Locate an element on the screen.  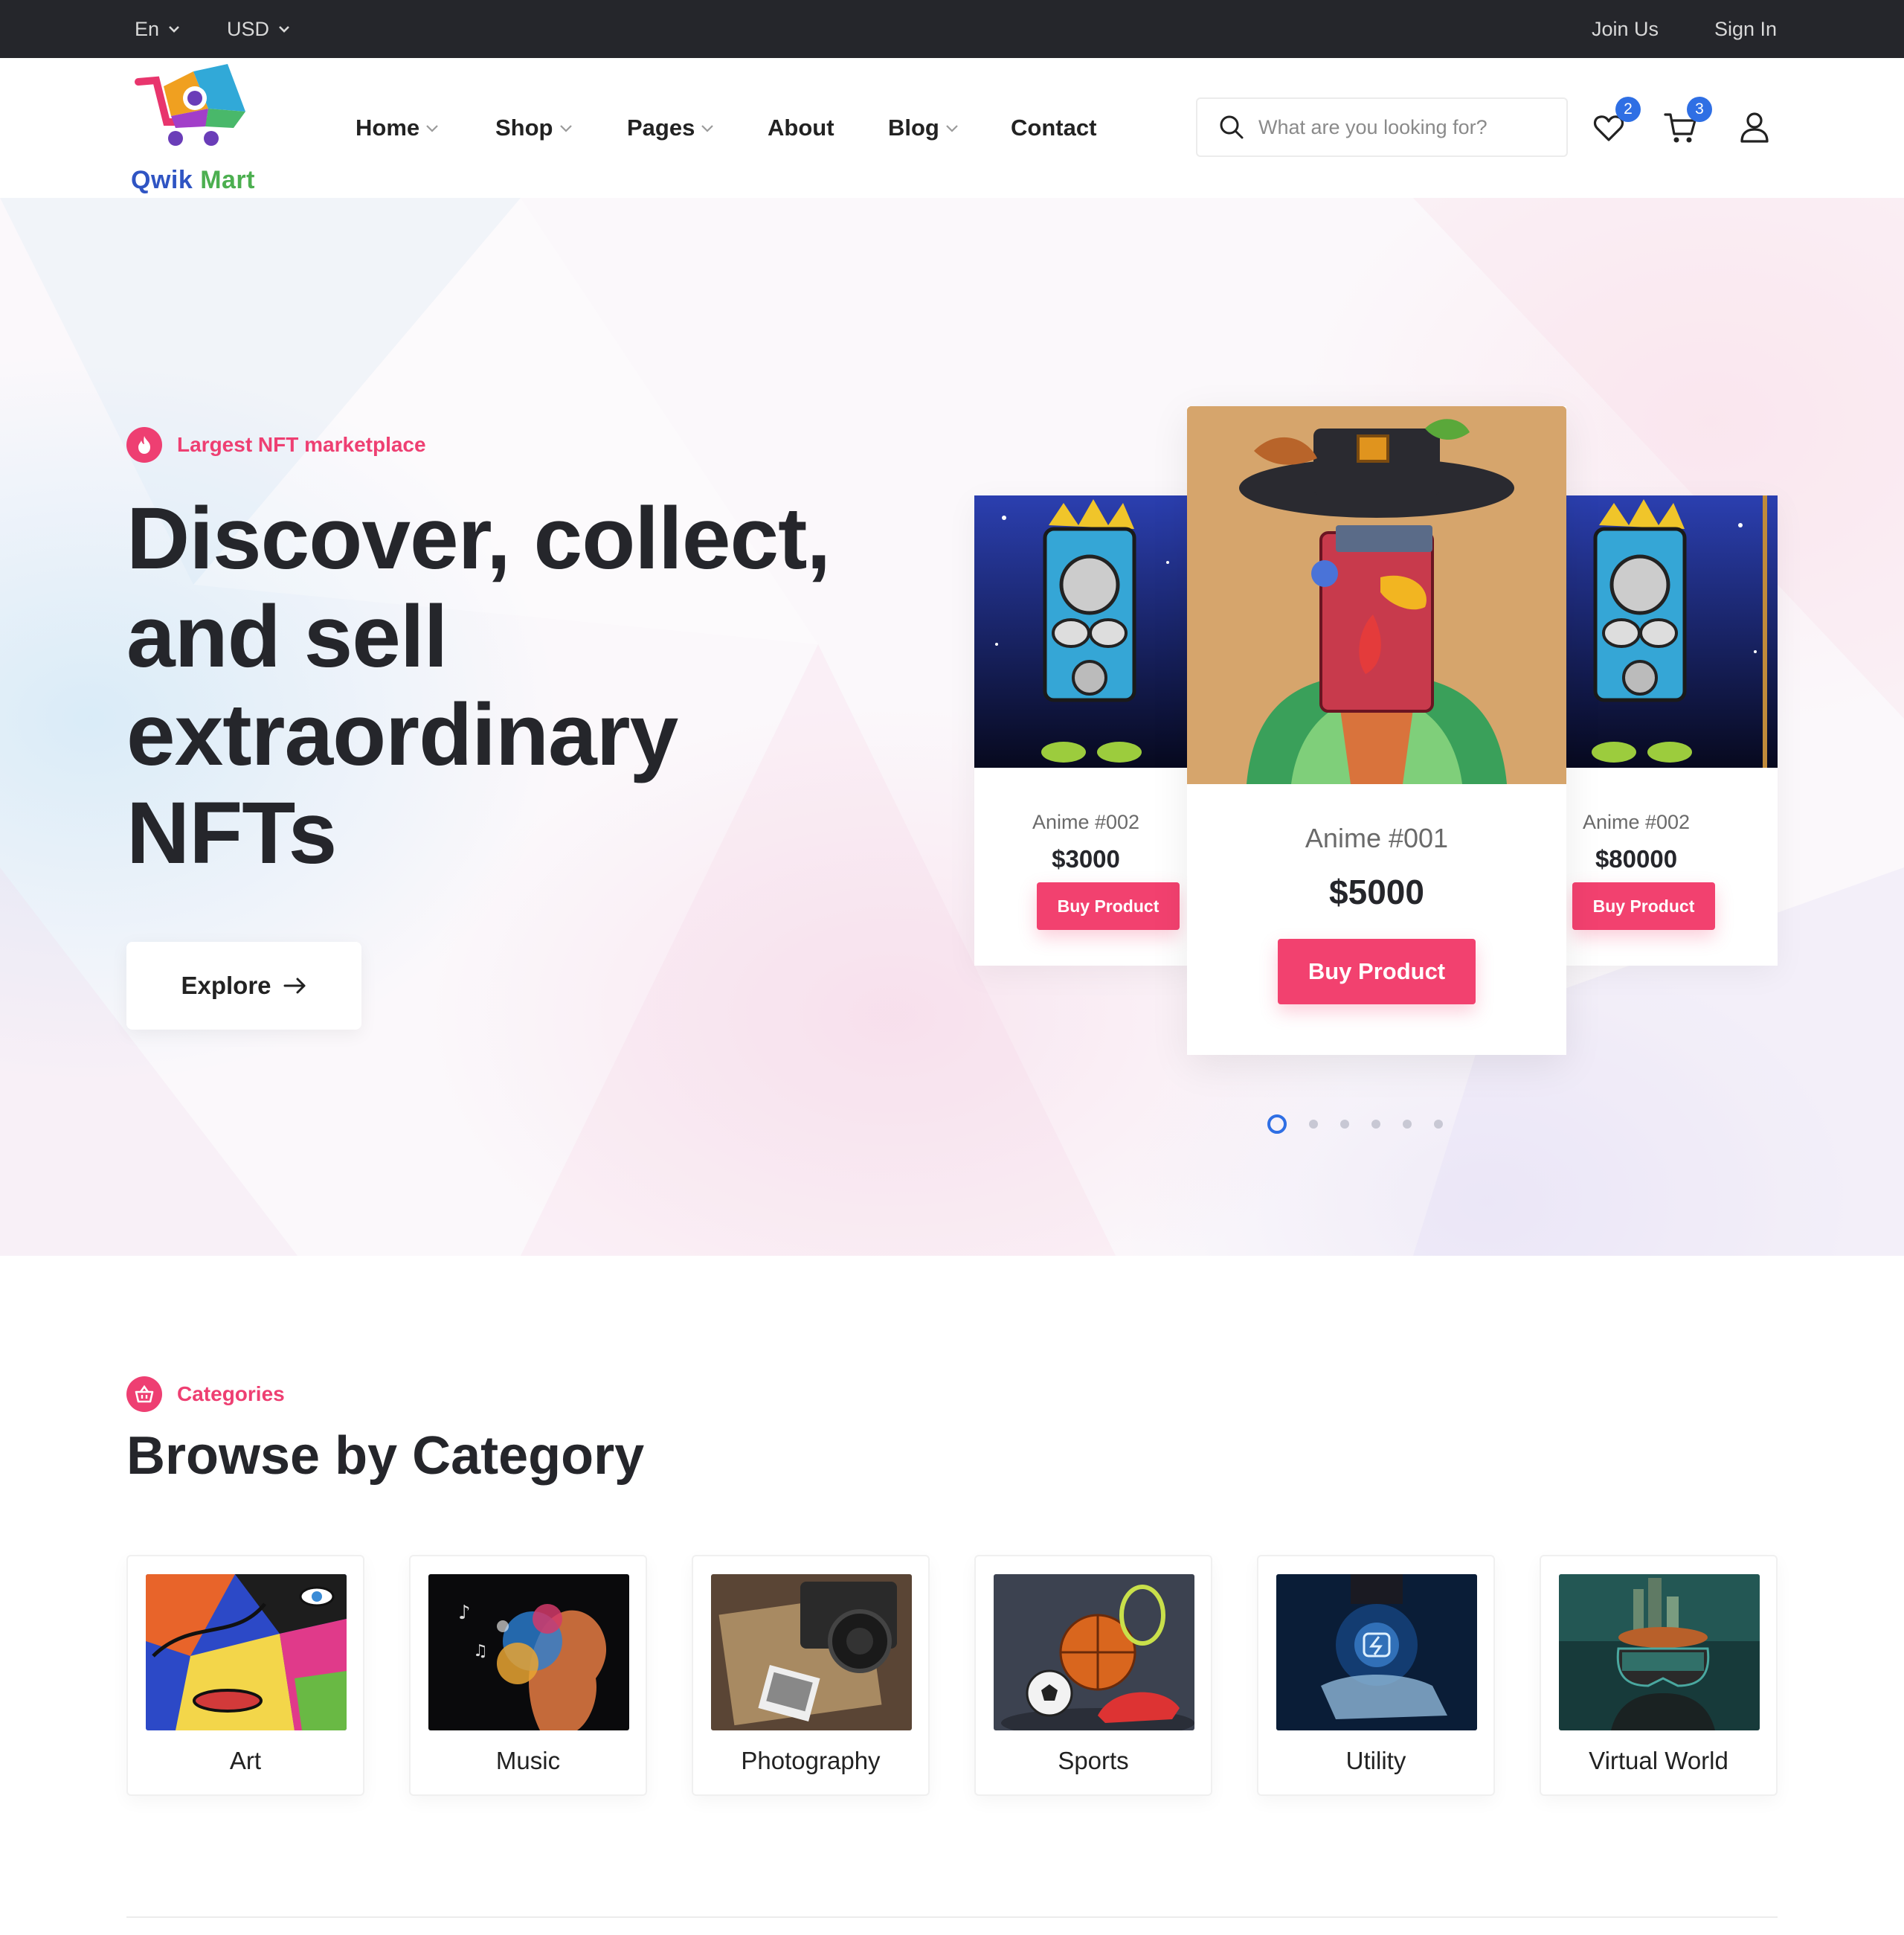
category-image-music: ♪ ♫ is located at coordinates (528, 1652).